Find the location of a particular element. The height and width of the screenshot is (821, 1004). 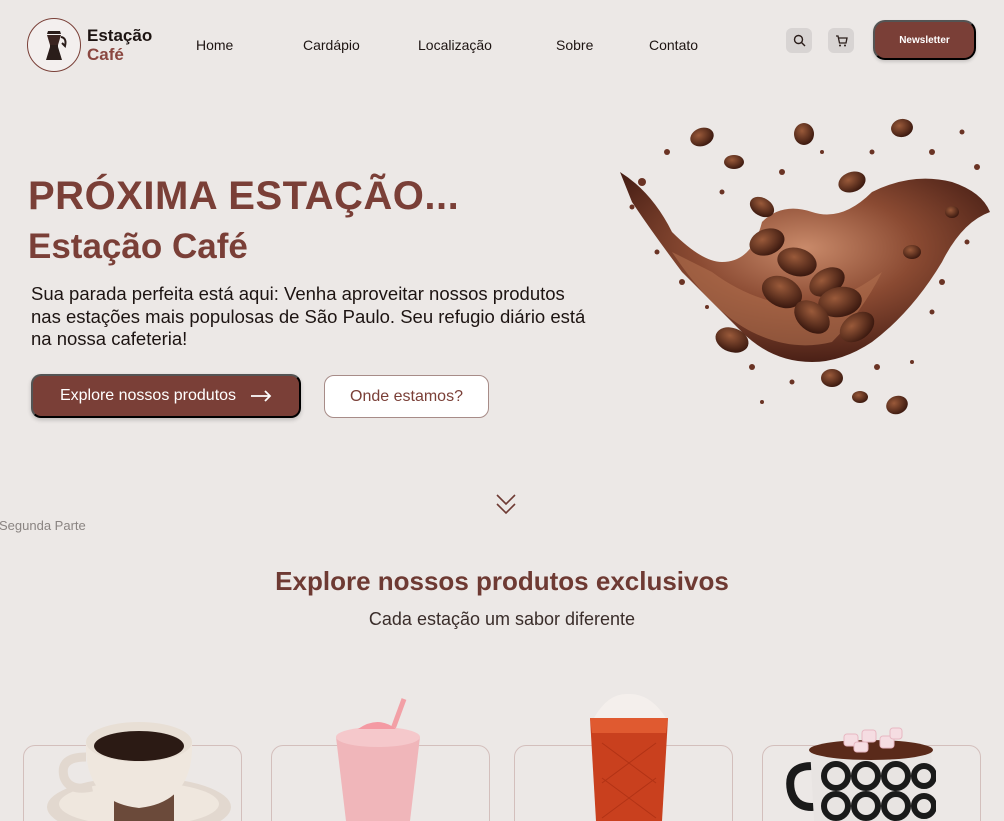

nav-contato: Contato is located at coordinates (673, 45).